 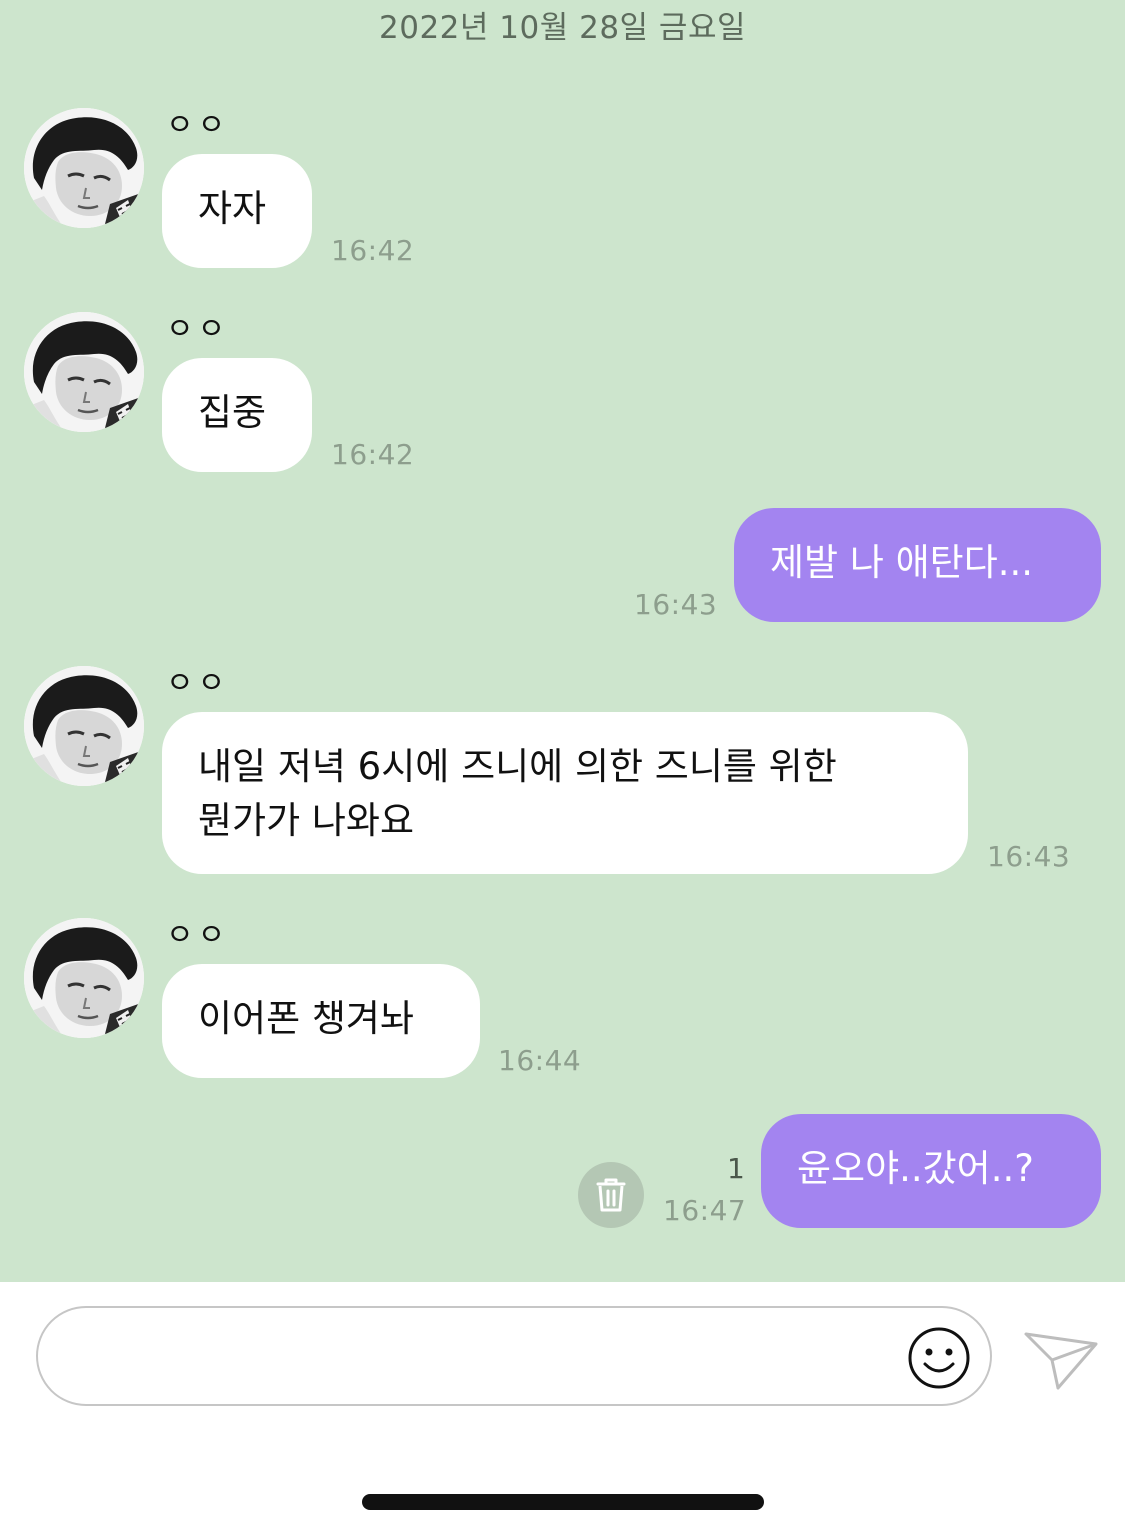 I want to click on sent-message-bubble: 윤오야..갔어..?, so click(x=931, y=1171).